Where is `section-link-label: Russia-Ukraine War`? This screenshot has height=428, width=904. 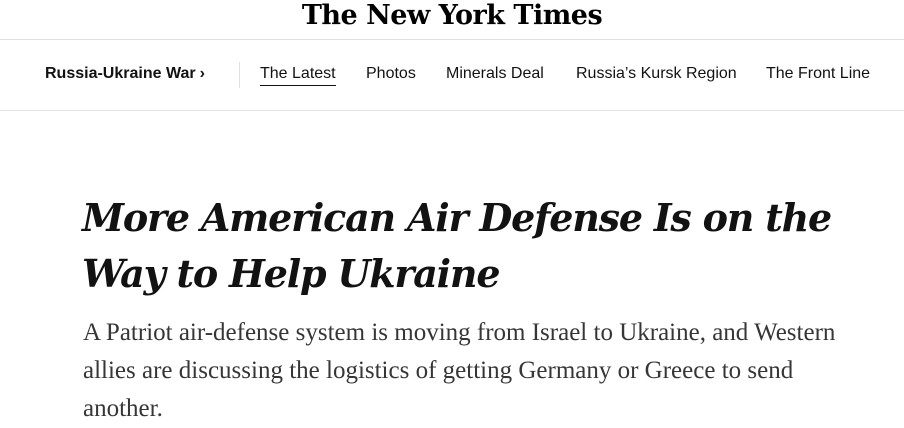
section-link-label: Russia-Ukraine War is located at coordinates (120, 73).